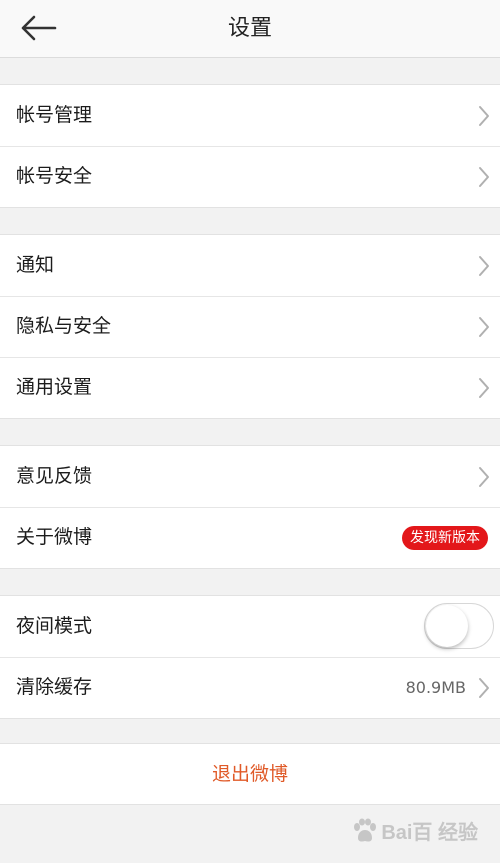 The width and height of the screenshot is (500, 863). What do you see at coordinates (64, 326) in the screenshot?
I see `row-label: 隐私与安全` at bounding box center [64, 326].